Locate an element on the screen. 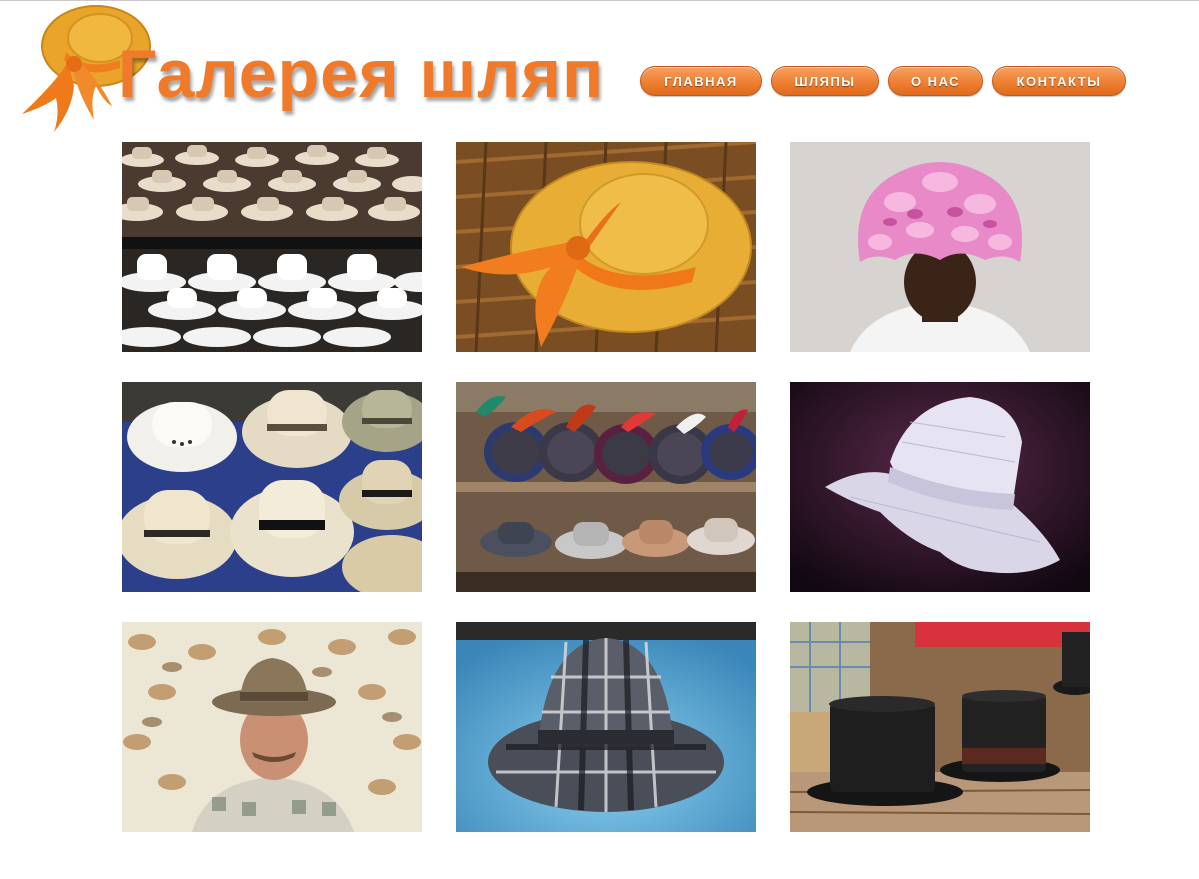 The height and width of the screenshot is (879, 1199). photo-white-hats-shelves is located at coordinates (272, 247).